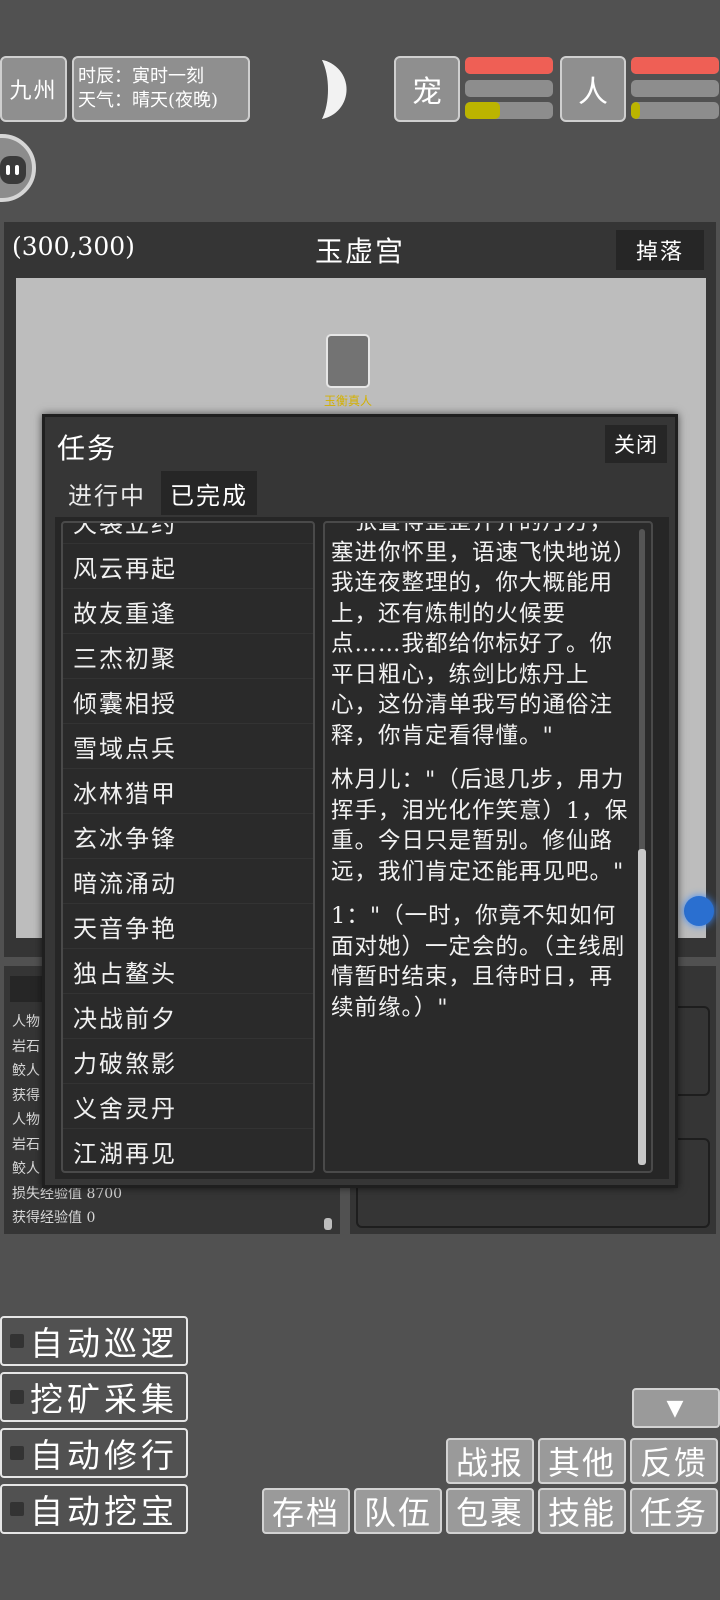  Describe the element at coordinates (509, 110) in the screenshot. I see `pet-exp-bar` at that location.